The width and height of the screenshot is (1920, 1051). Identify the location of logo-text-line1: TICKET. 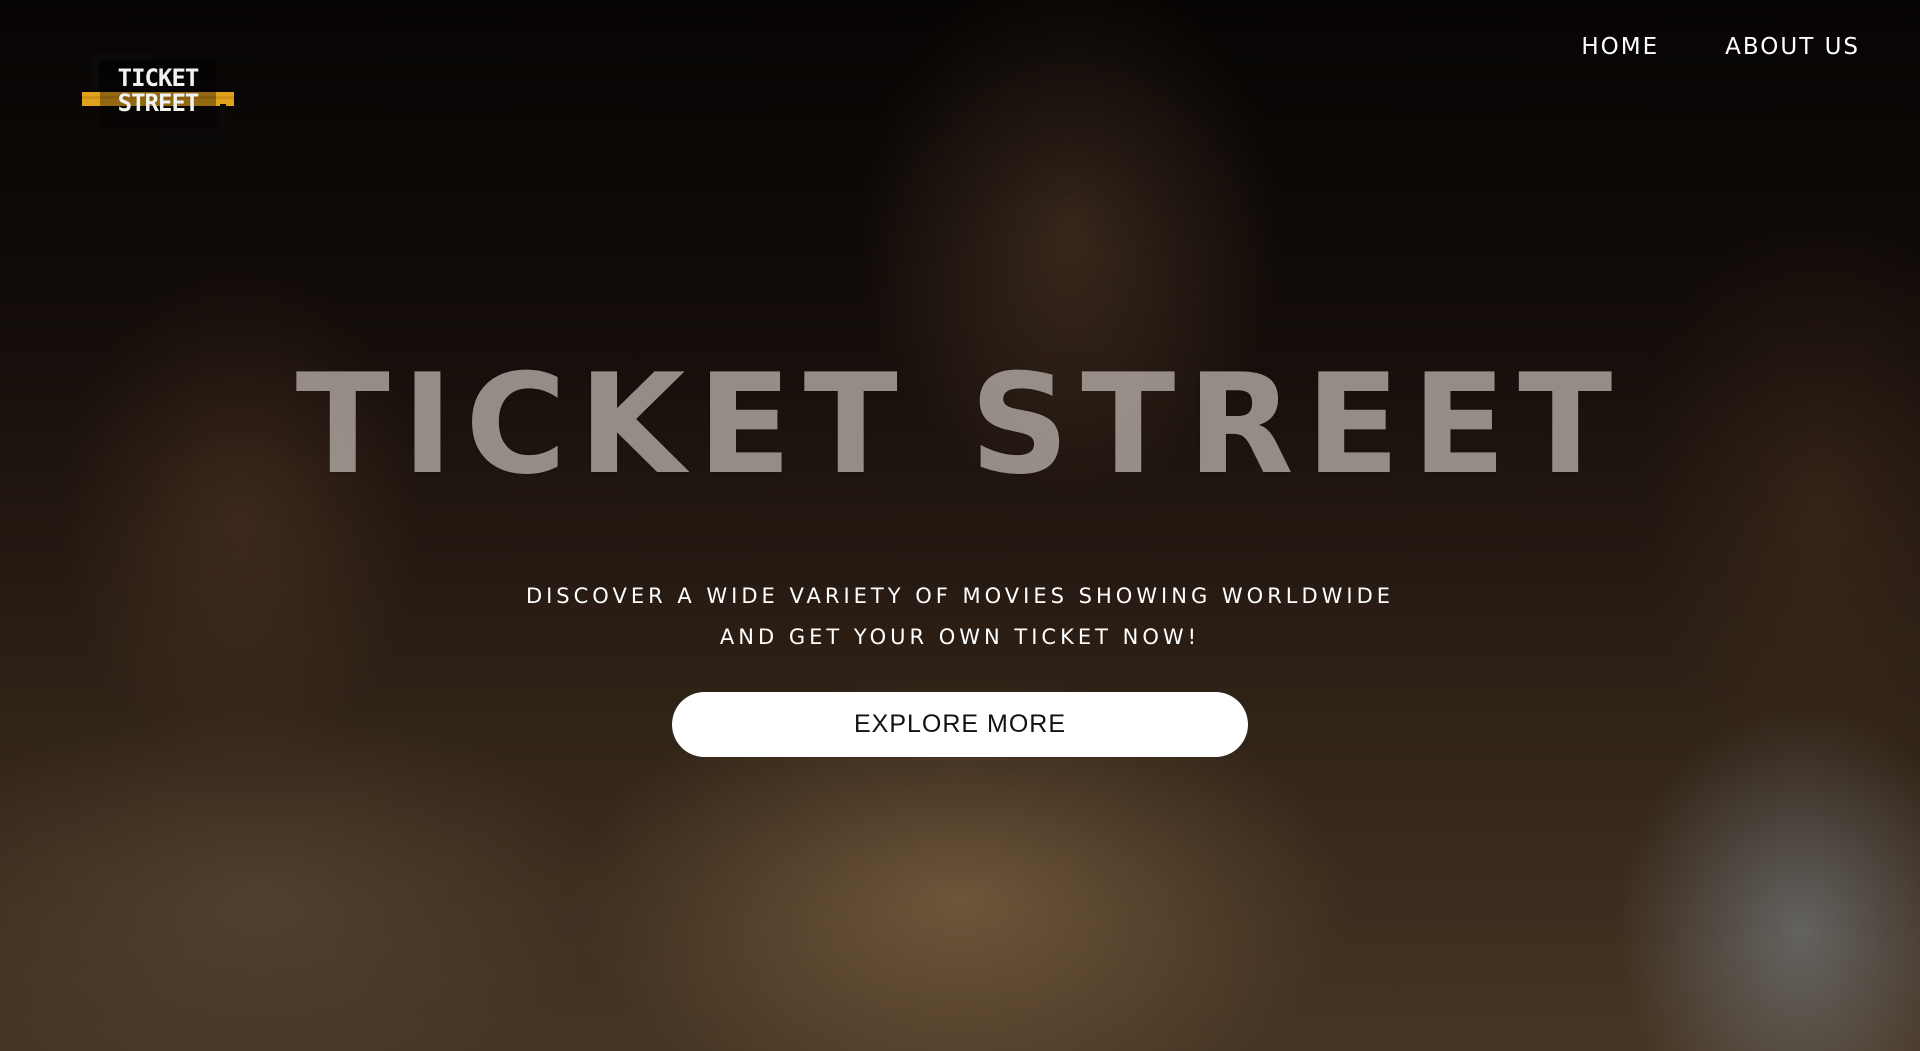
(158, 78).